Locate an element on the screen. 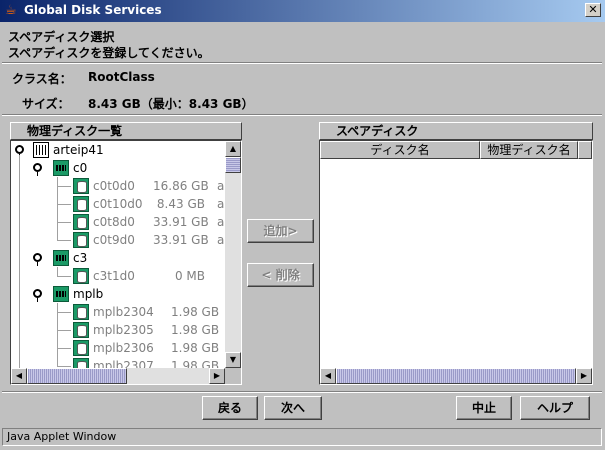  tree-horizontal-scrollbar: ◀ ▶ is located at coordinates (118, 376).